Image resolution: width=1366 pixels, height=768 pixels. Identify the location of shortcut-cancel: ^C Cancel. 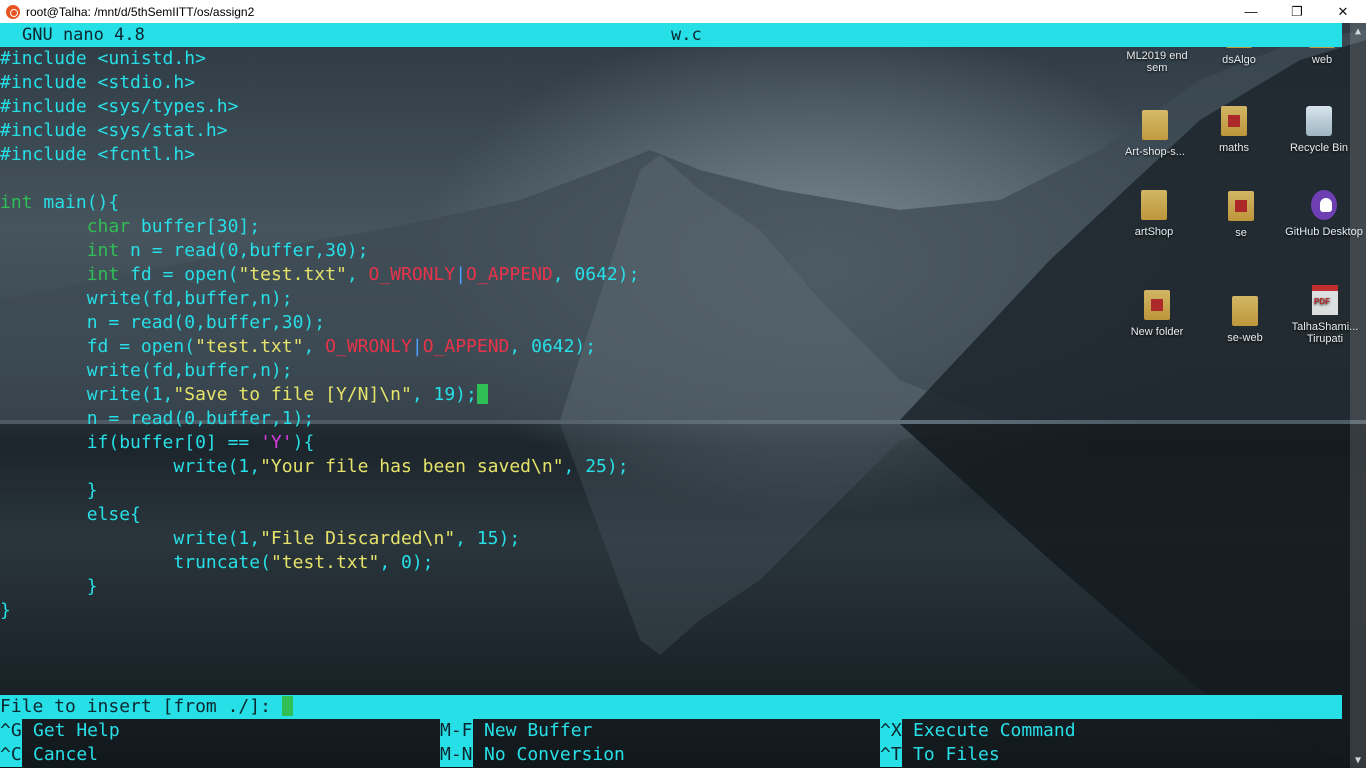
(49, 755).